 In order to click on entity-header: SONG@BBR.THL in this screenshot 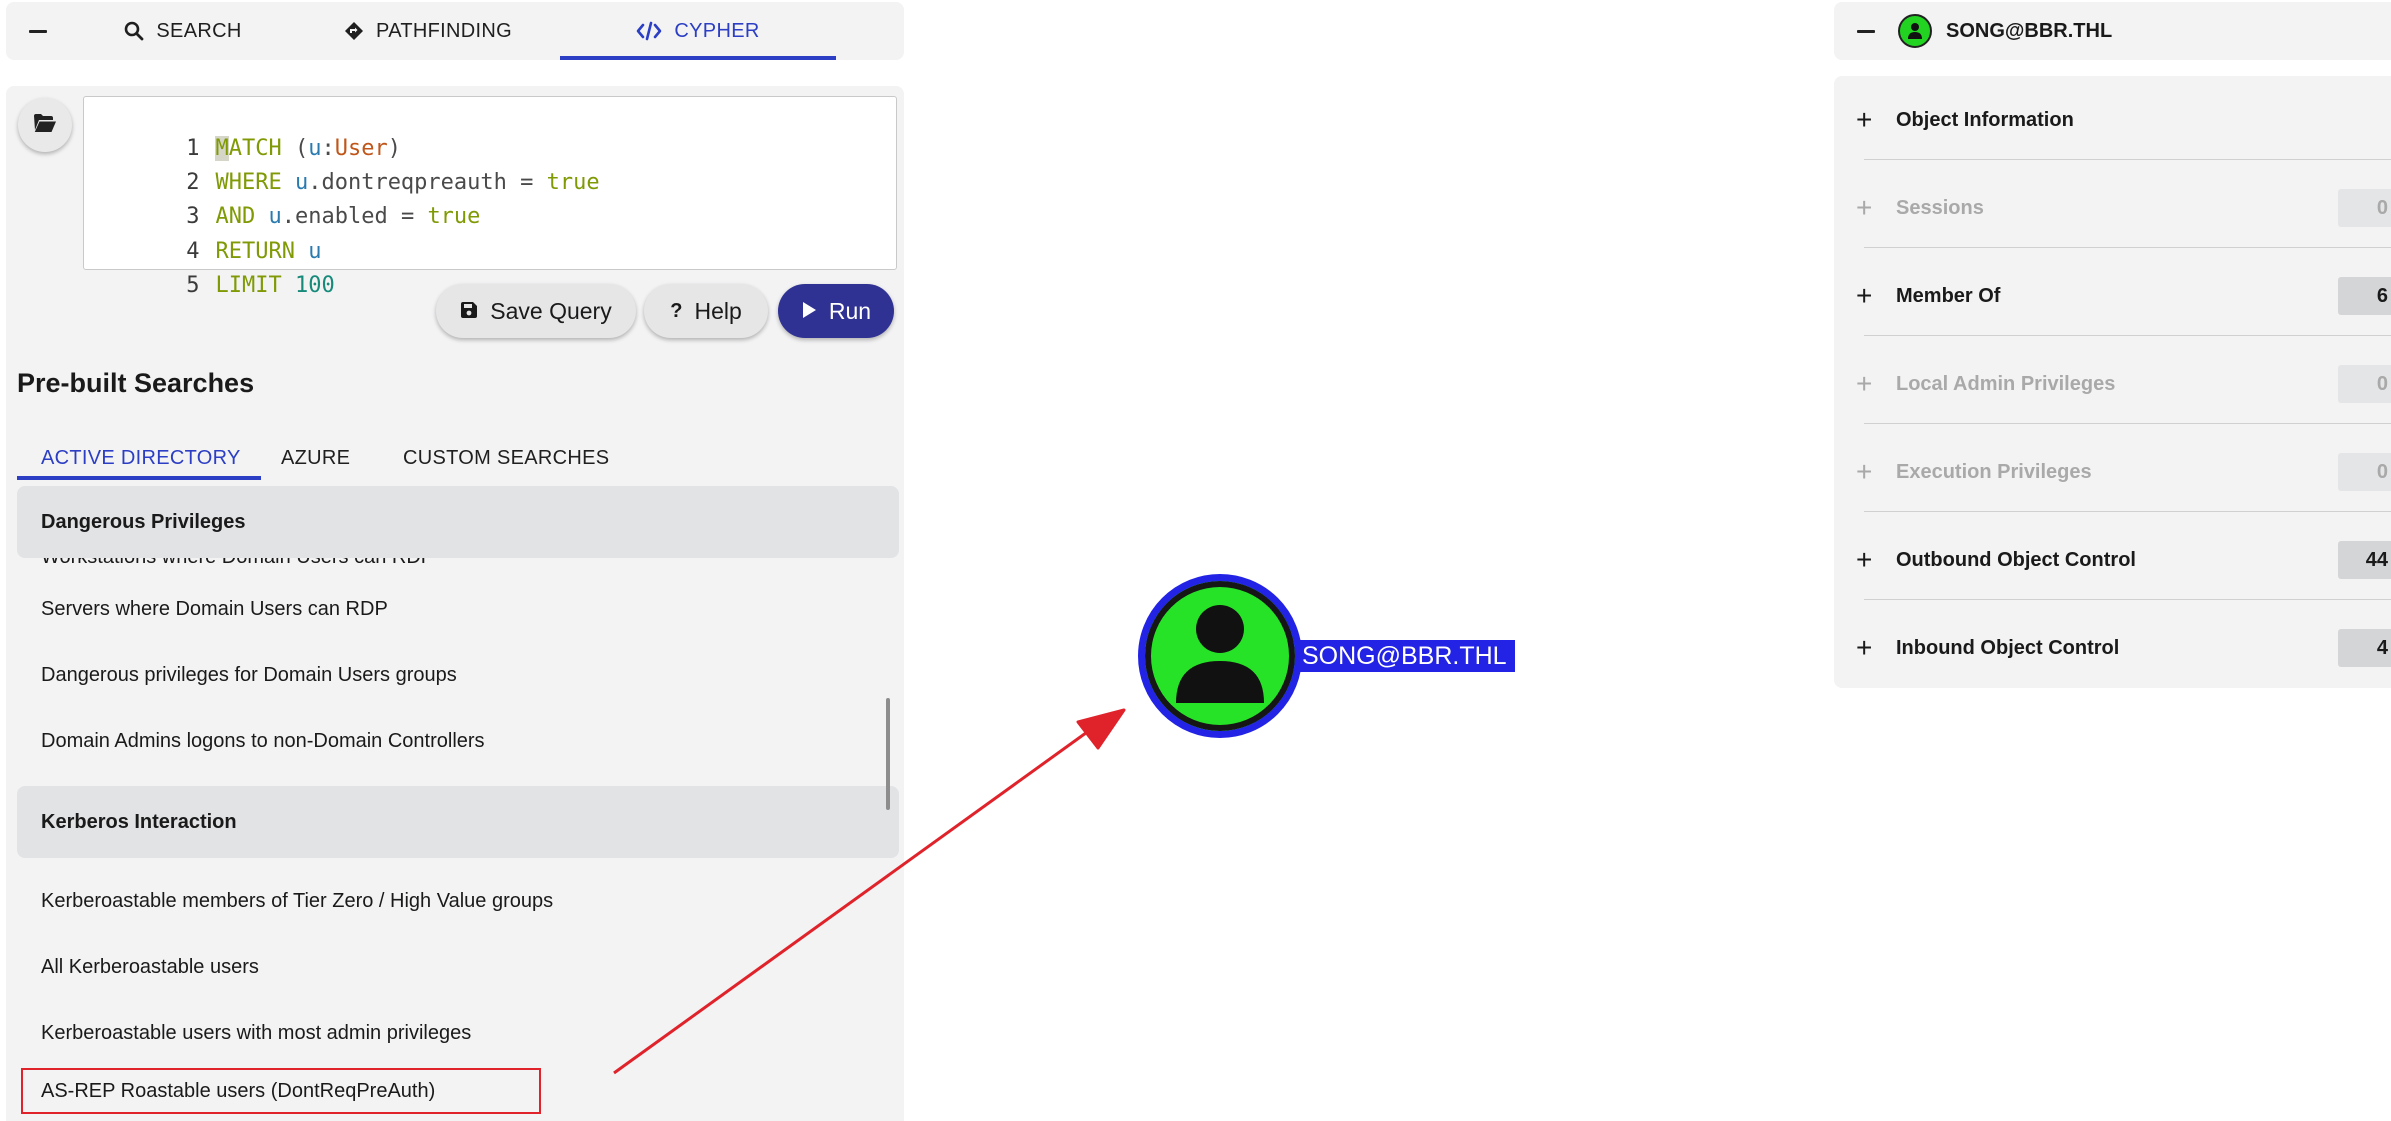, I will do `click(2112, 31)`.